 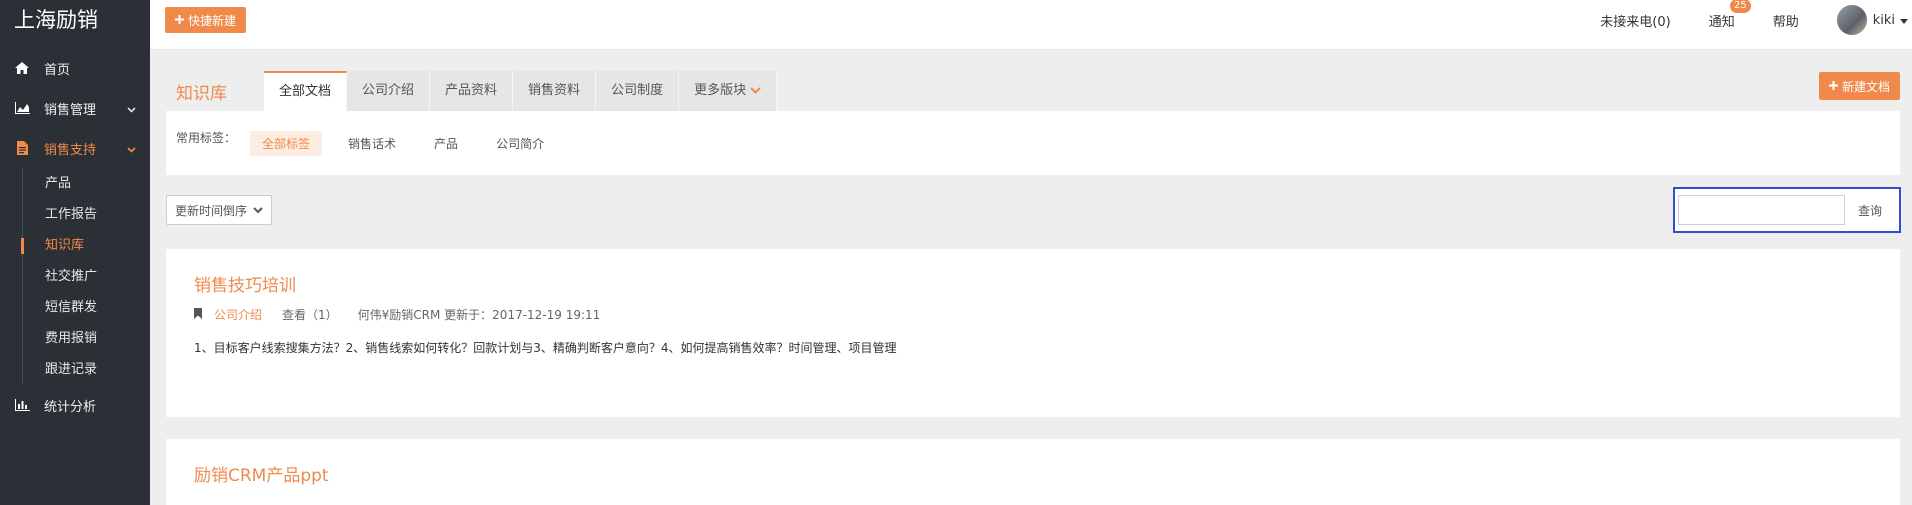 I want to click on category-tabs: 全部文档 公司介绍 产品资料 销售资料 公司制度 更多版块, so click(x=521, y=91).